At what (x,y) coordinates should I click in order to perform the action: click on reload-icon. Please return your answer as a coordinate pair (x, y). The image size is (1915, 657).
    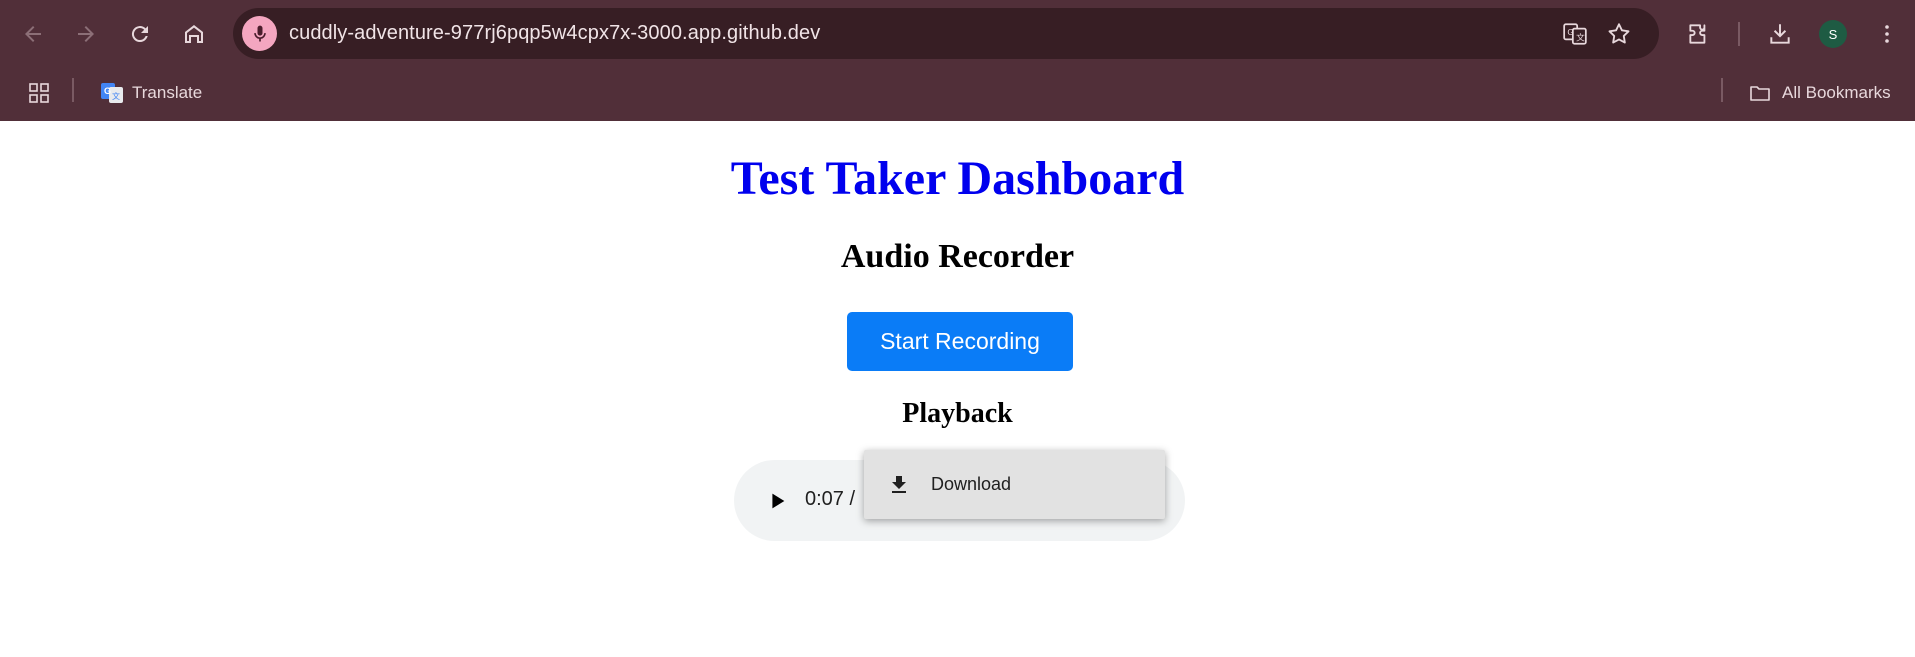
    Looking at the image, I should click on (139, 34).